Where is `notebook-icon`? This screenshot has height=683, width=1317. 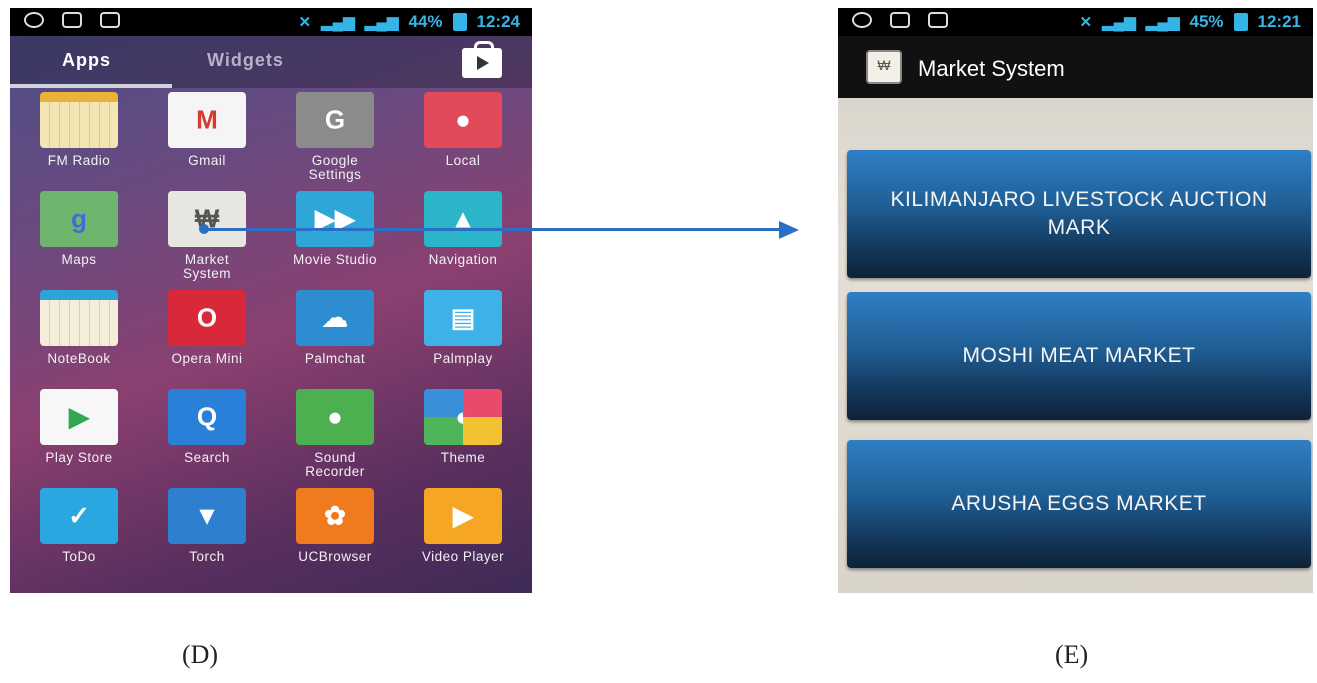 notebook-icon is located at coordinates (79, 318).